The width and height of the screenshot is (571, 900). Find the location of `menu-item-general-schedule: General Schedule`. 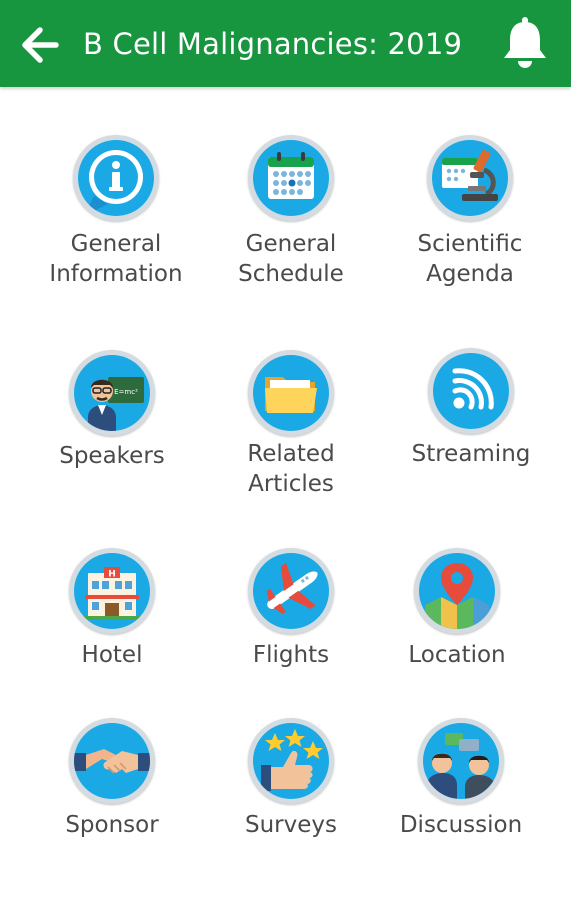

menu-item-general-schedule: General Schedule is located at coordinates (291, 215).